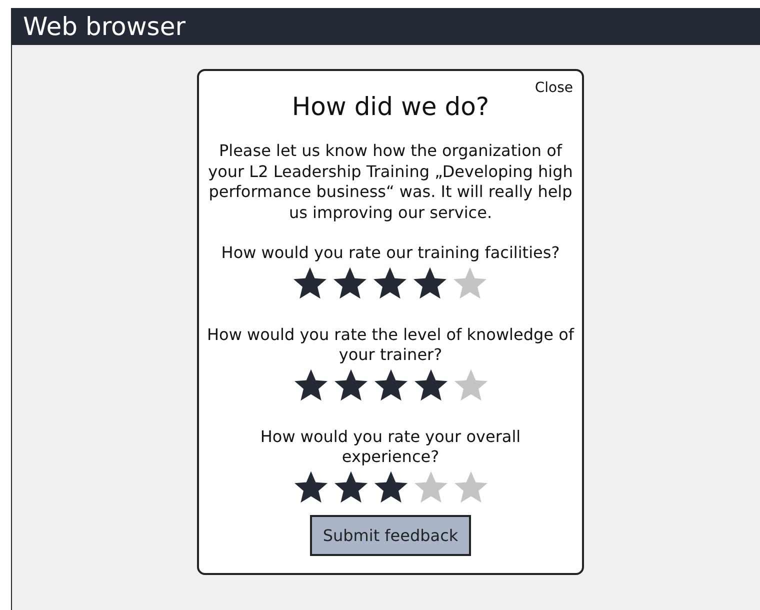 This screenshot has width=760, height=610. I want to click on submit-button: Submit feedback, so click(391, 535).